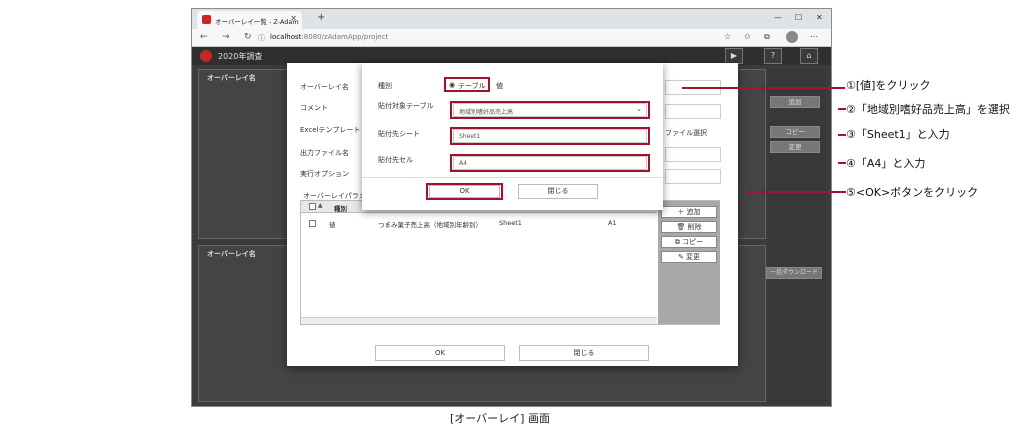 This screenshot has height=440, width=1024. I want to click on sub-close-button: 閉じる, so click(558, 191).